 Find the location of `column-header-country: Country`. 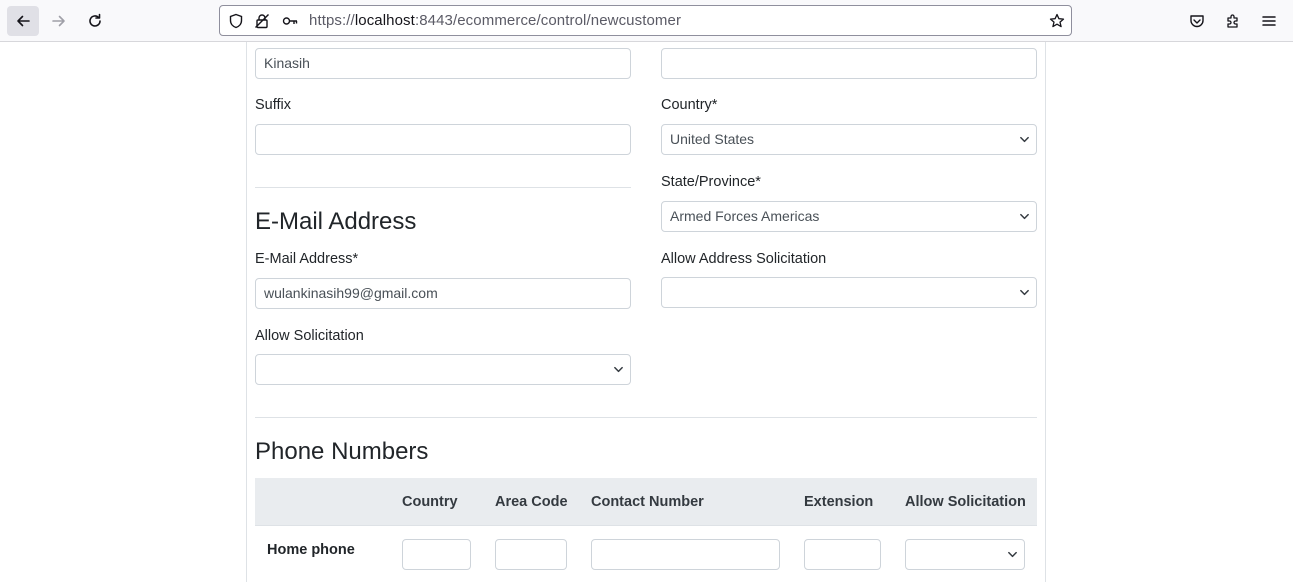

column-header-country: Country is located at coordinates (430, 502).